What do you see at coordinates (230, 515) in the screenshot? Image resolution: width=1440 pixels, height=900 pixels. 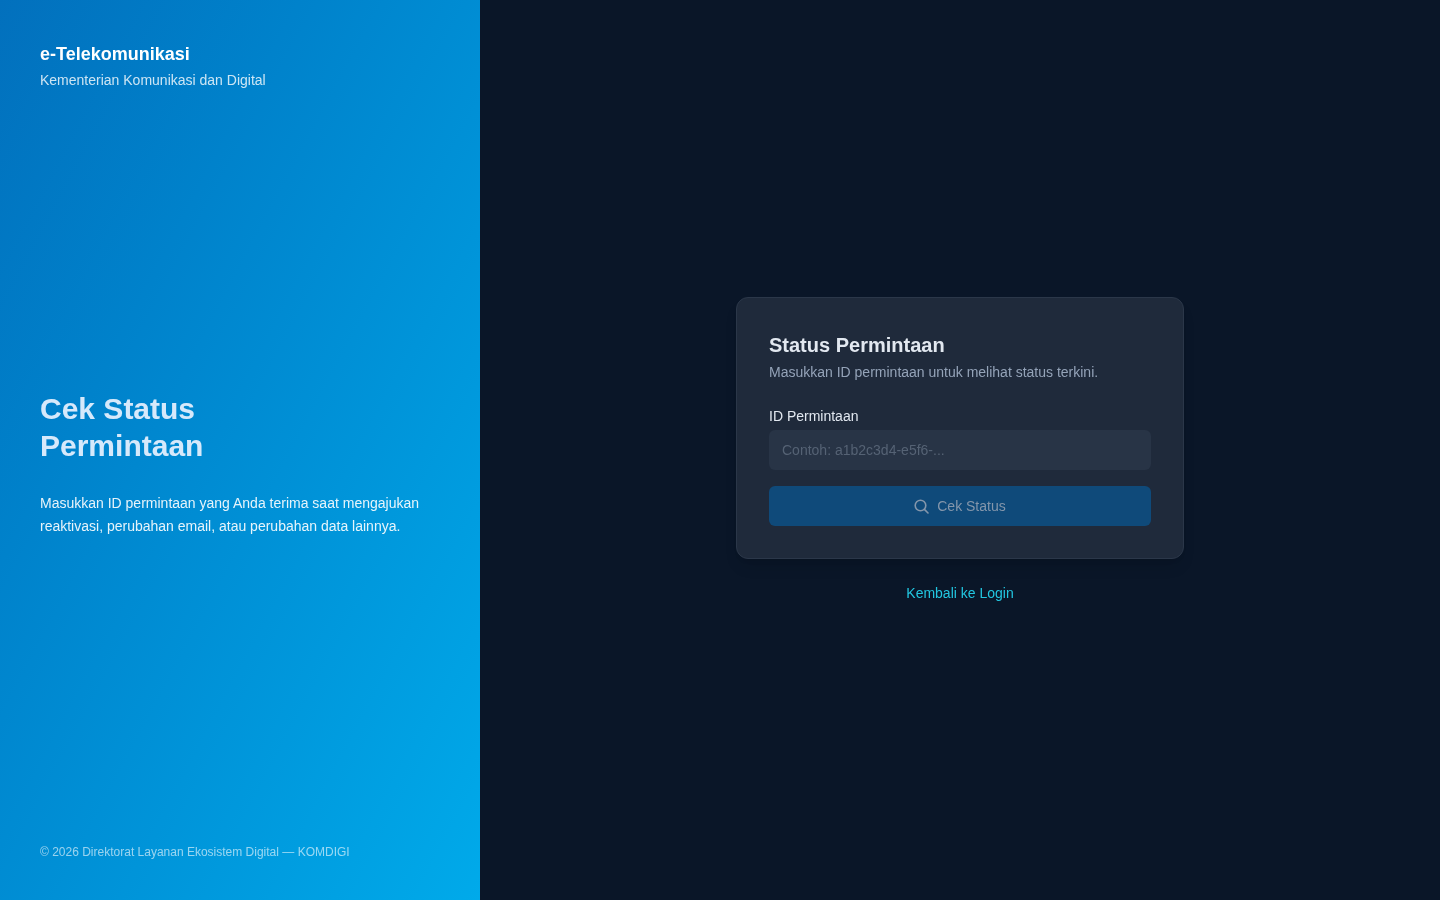 I see `hero-description: Masukkan ID permintaan yang Anda terima saat mengajukan reaktivasi, perubahan email, atau perubahan data lainnya.` at bounding box center [230, 515].